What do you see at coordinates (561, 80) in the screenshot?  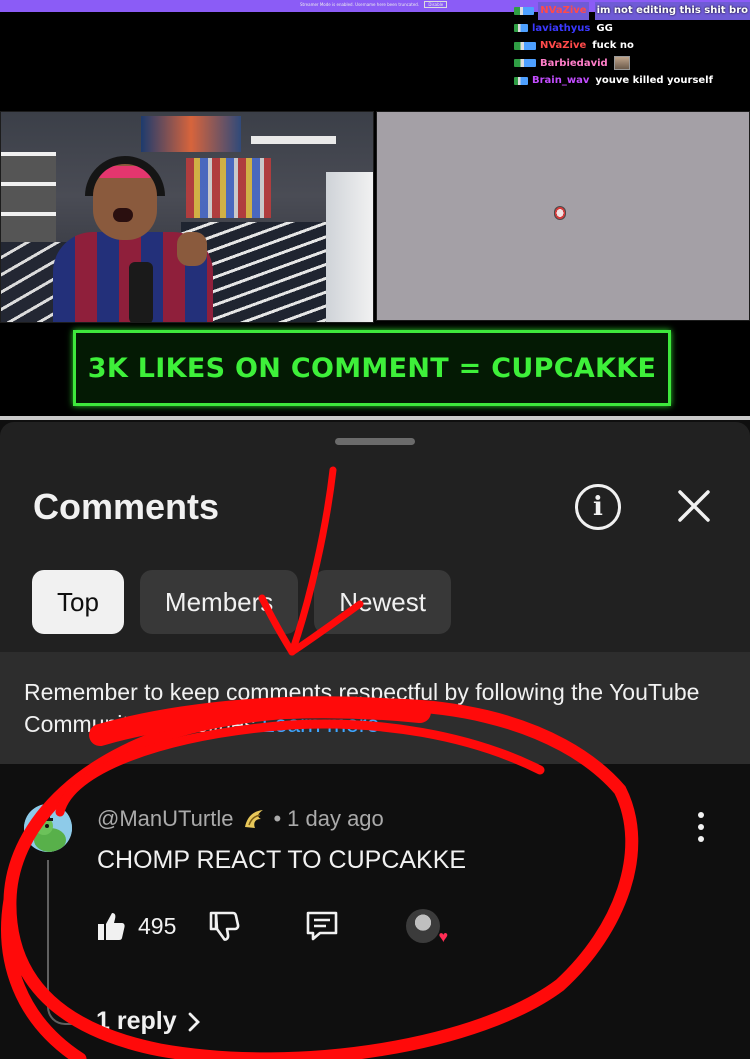 I see `chat-username: Brain_wav` at bounding box center [561, 80].